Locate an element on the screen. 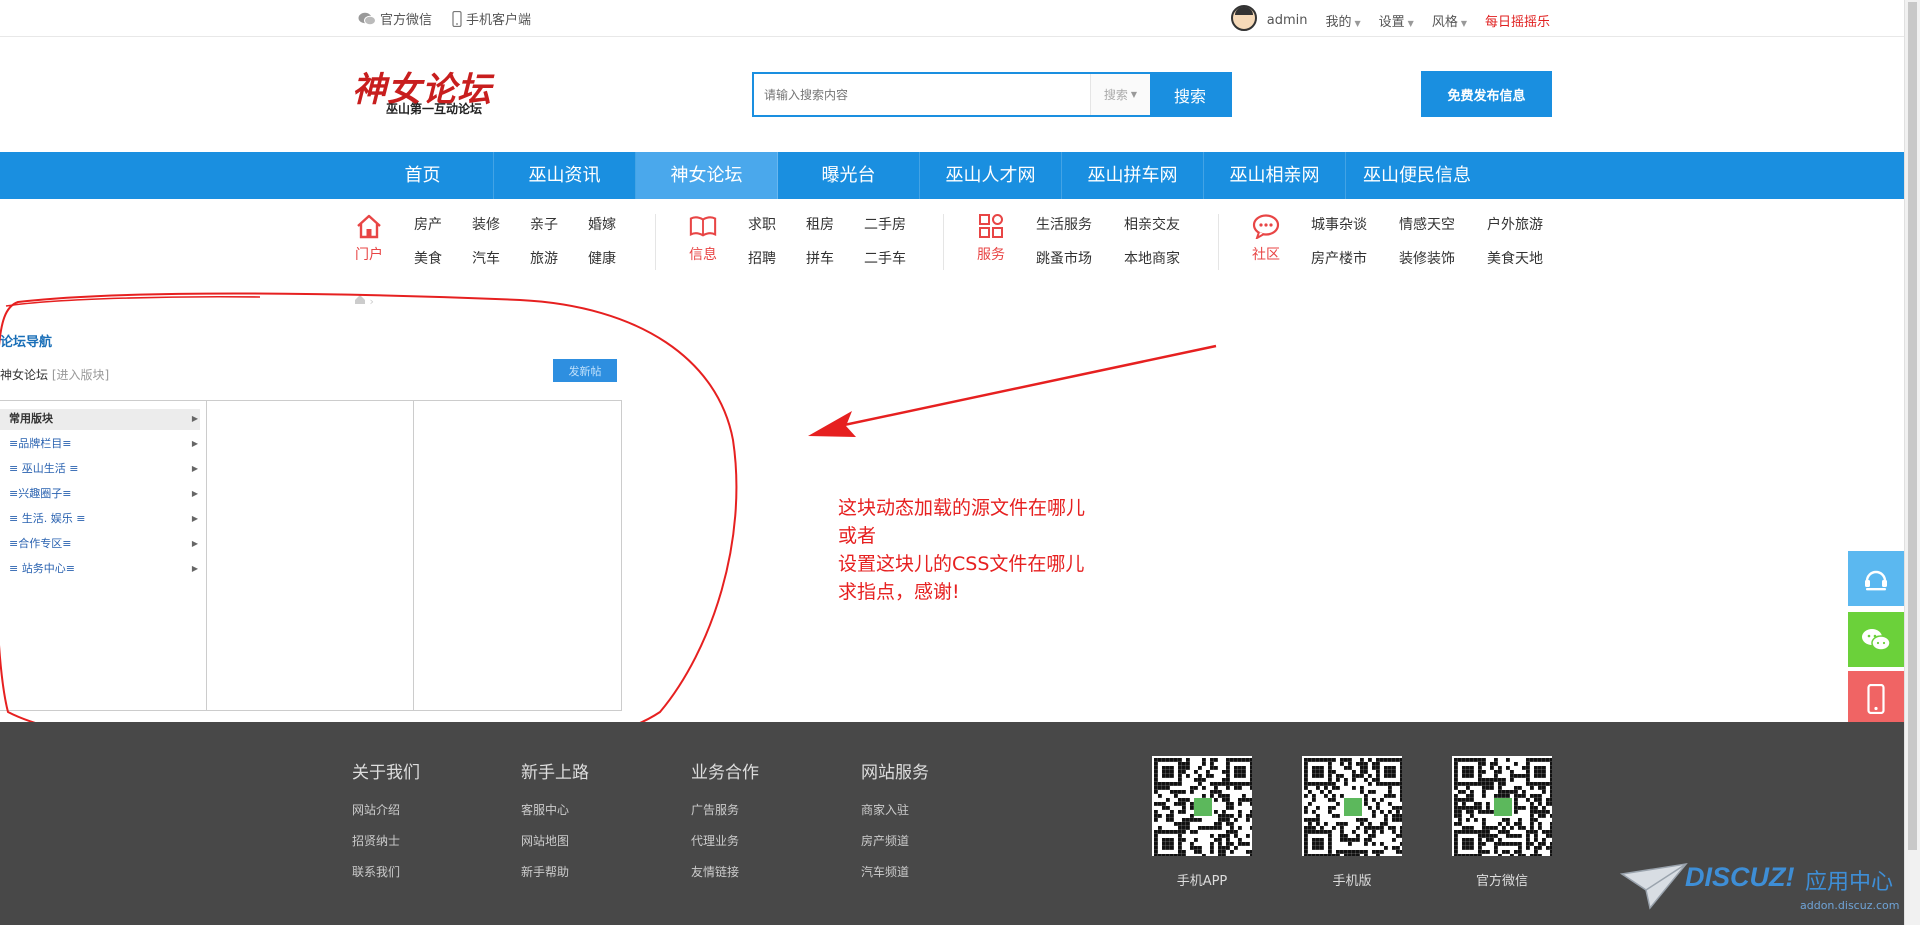 Image resolution: width=1920 pixels, height=925 pixels. page-scrollbar is located at coordinates (1912, 462).